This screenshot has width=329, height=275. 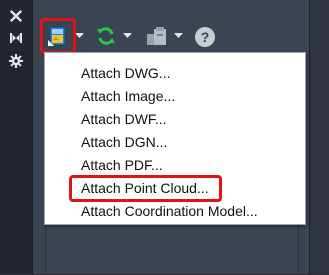 I want to click on refresh-icon, so click(x=106, y=36).